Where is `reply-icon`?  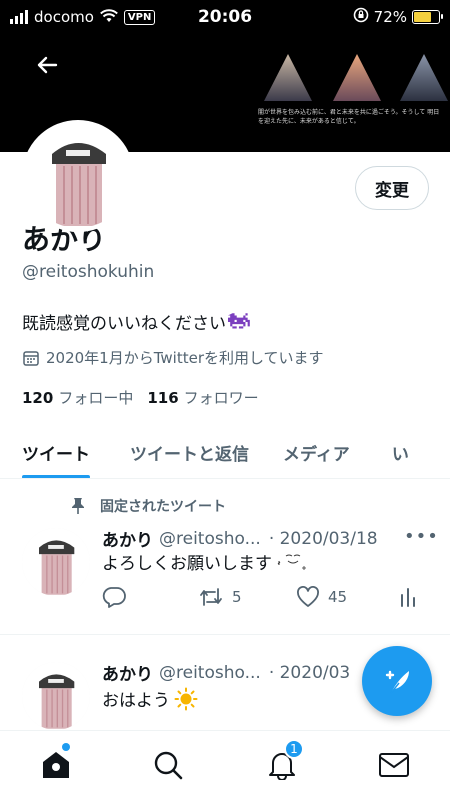
reply-icon is located at coordinates (114, 597).